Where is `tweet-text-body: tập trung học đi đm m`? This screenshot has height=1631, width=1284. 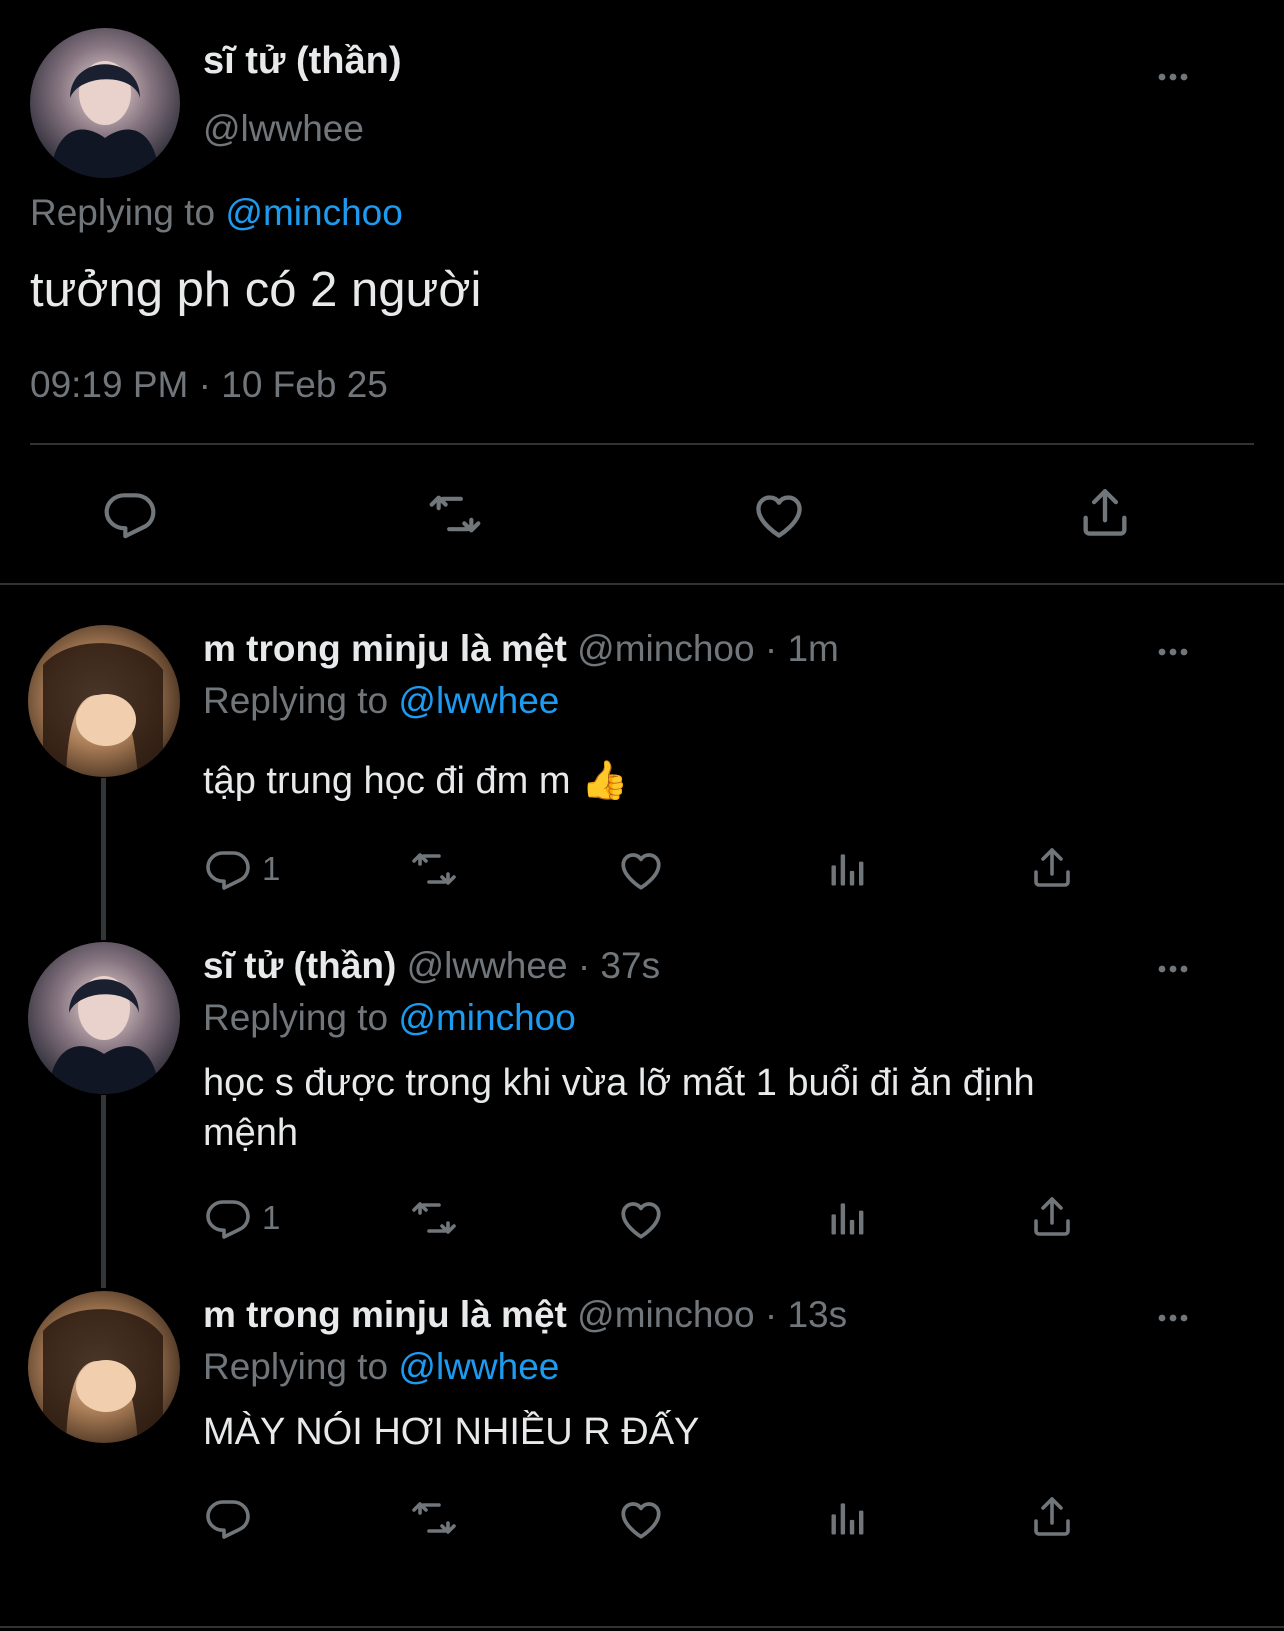
tweet-text-body: tập trung học đi đm m is located at coordinates (387, 781).